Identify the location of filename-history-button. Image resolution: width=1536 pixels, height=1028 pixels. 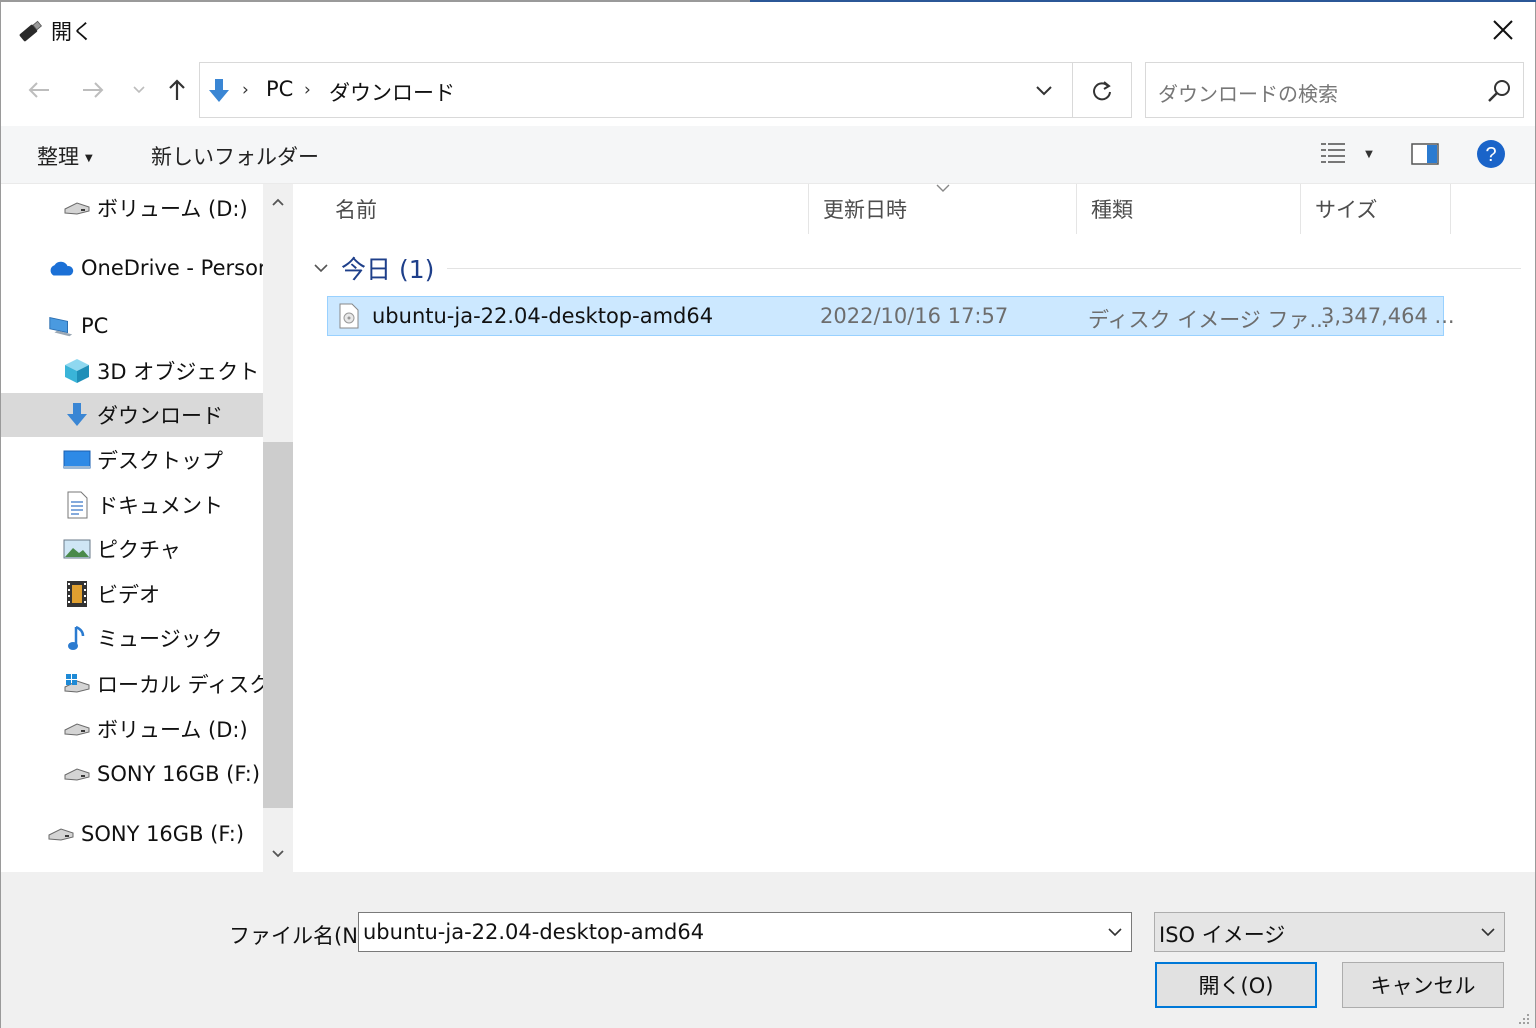
(1115, 932).